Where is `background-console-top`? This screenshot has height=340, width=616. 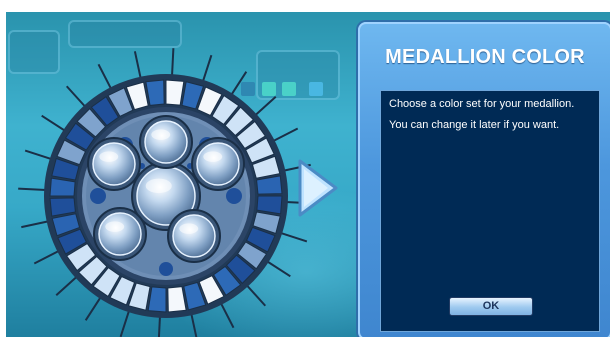 background-console-top is located at coordinates (125, 34).